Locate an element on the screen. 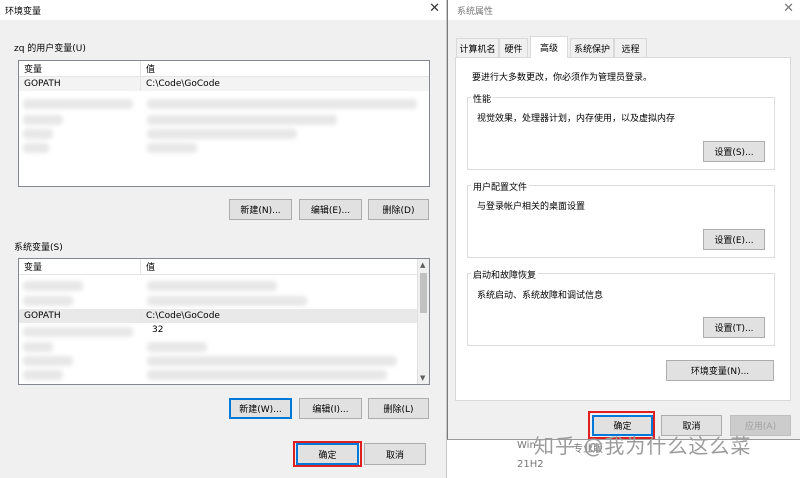 This screenshot has width=800, height=478. sys-window-title: 系统属性 is located at coordinates (475, 11).